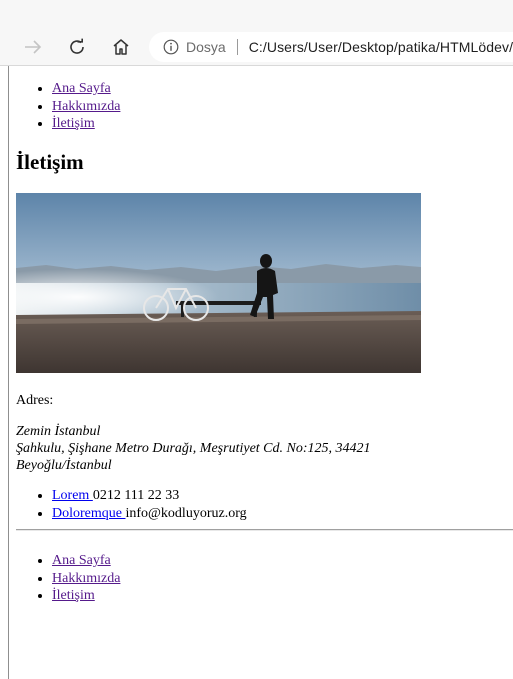  What do you see at coordinates (121, 47) in the screenshot?
I see `home-icon` at bounding box center [121, 47].